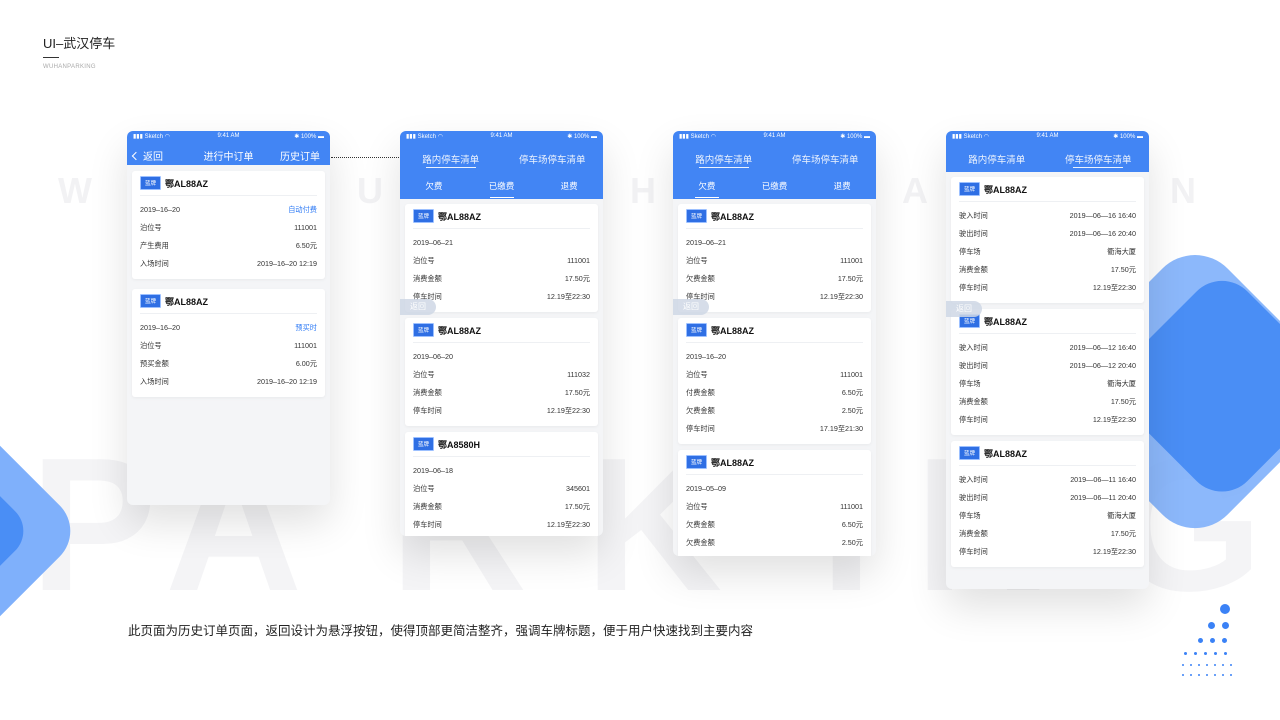 The image size is (1280, 720). I want to click on record-date: 2019–05–09, so click(706, 488).